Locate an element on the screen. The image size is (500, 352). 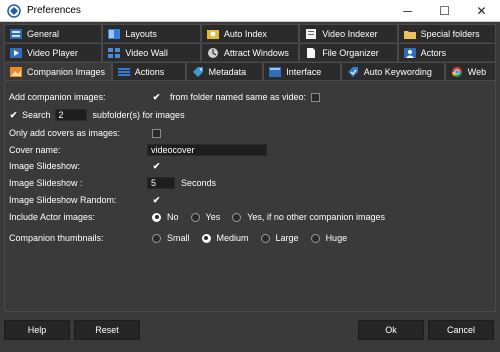
thumbnails-large-radio is located at coordinates (265, 238).